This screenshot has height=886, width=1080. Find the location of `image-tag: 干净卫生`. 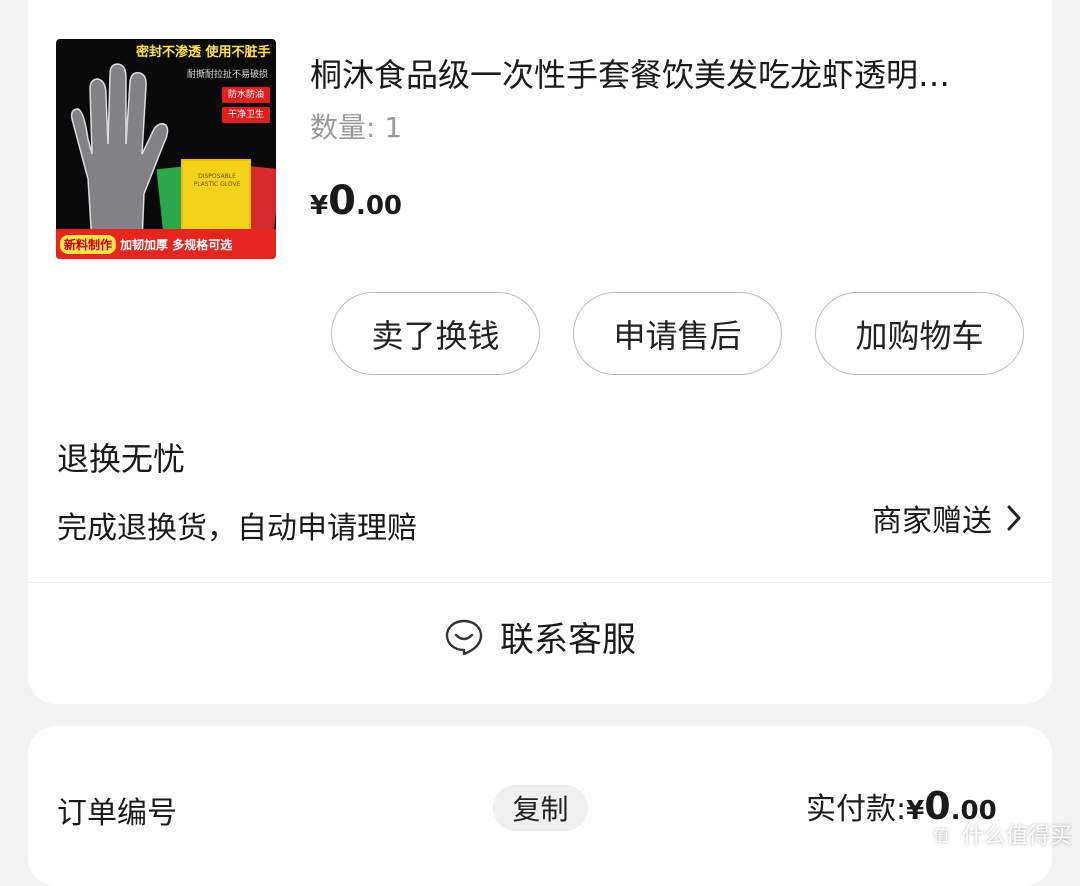

image-tag: 干净卫生 is located at coordinates (246, 115).